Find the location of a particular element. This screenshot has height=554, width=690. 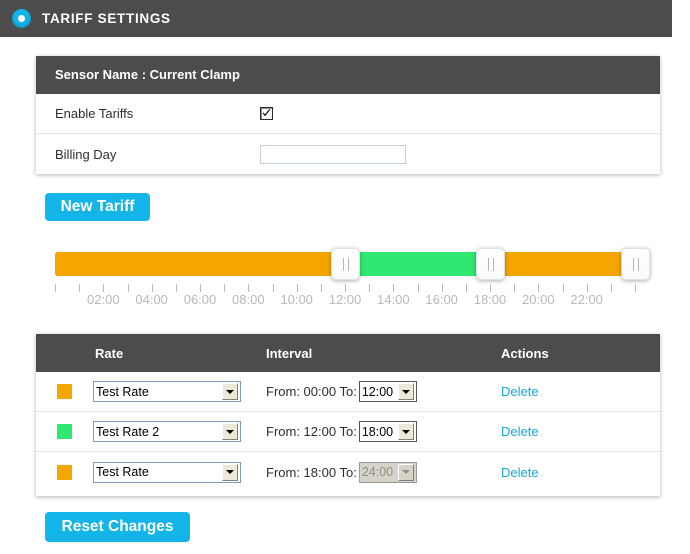

enable-tariffs-label: Enable Tariffs is located at coordinates (94, 113).